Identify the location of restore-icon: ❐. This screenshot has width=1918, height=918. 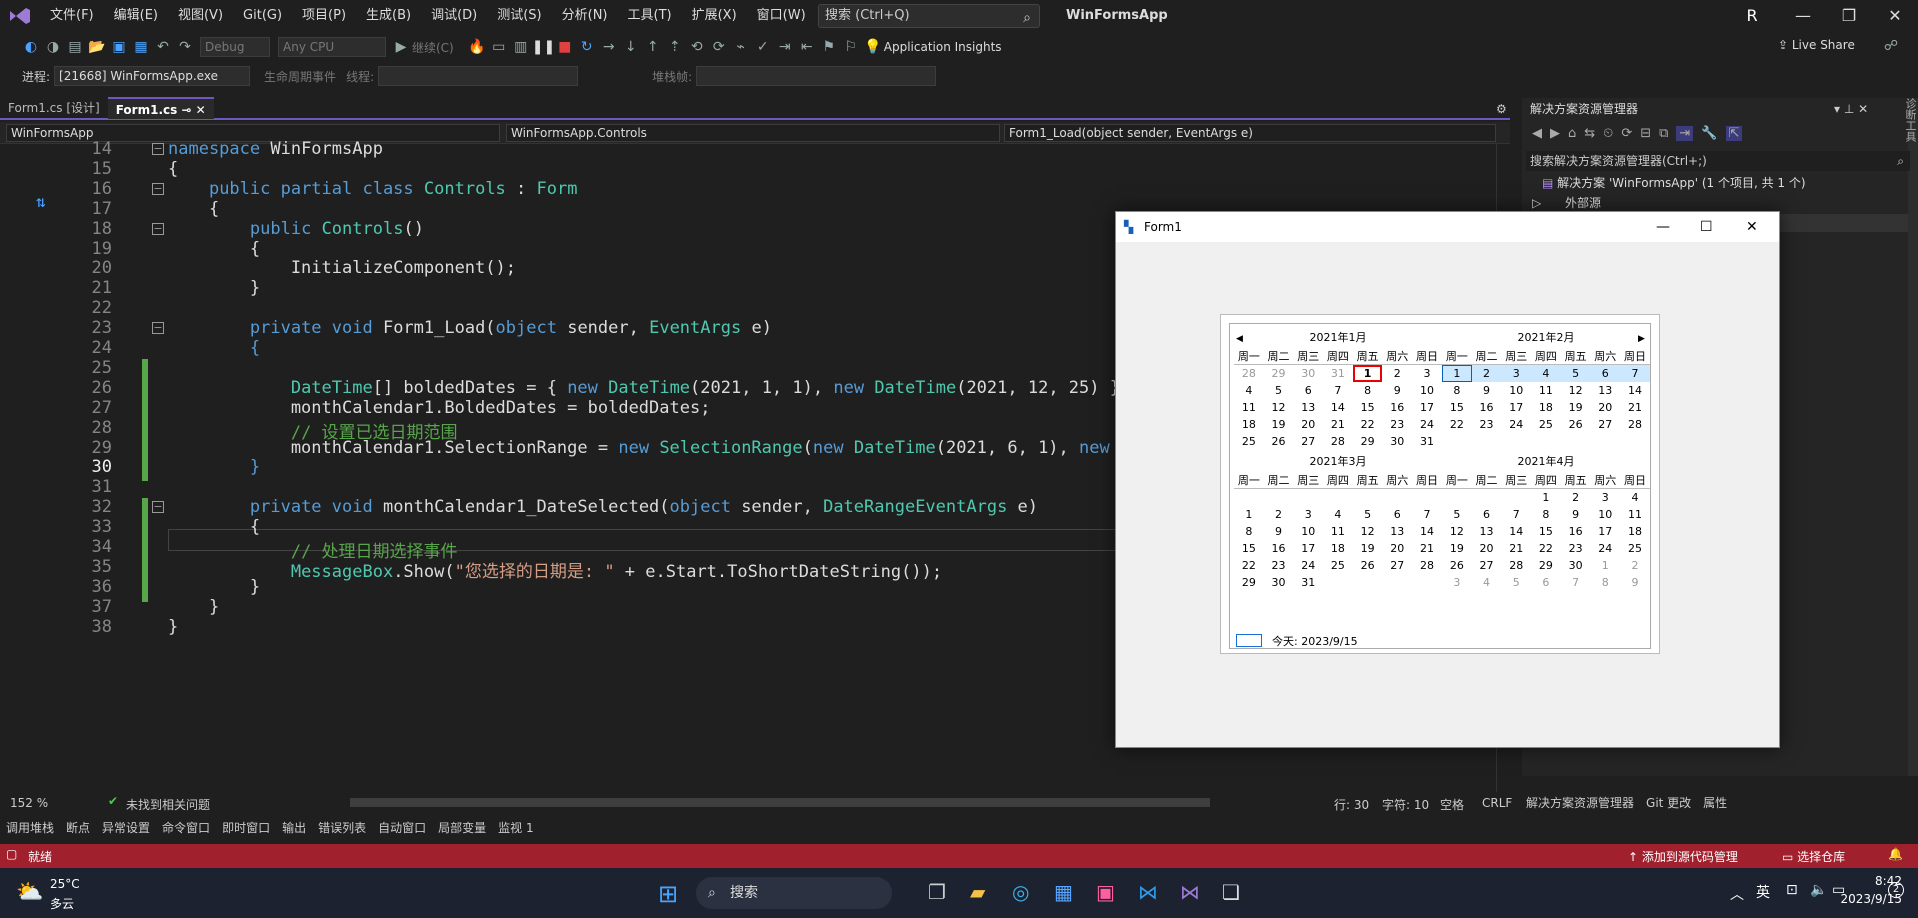
(1849, 16).